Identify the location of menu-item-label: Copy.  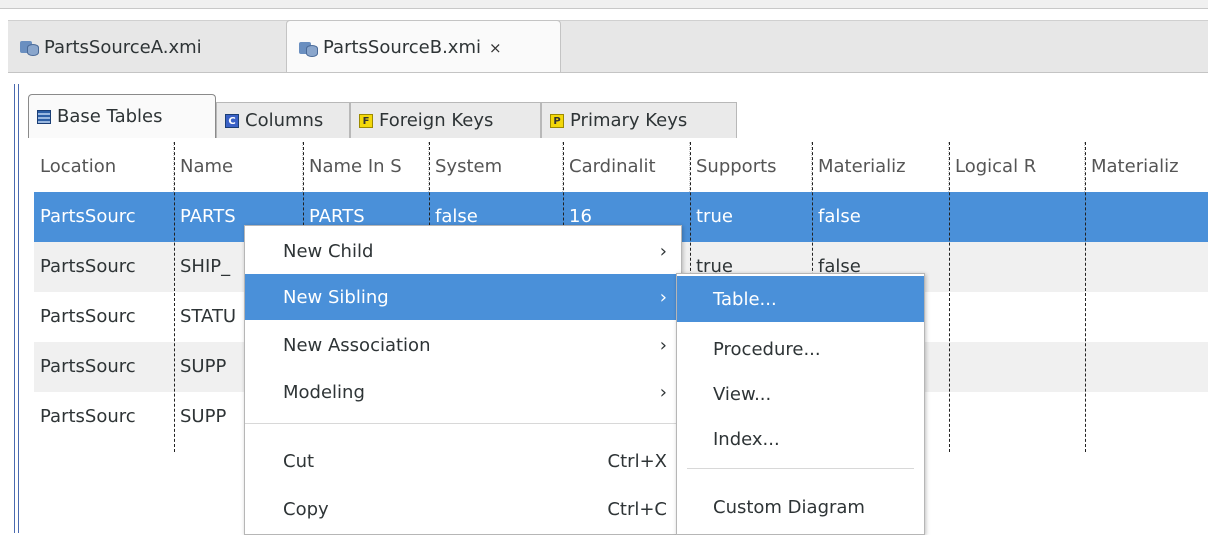
(306, 509).